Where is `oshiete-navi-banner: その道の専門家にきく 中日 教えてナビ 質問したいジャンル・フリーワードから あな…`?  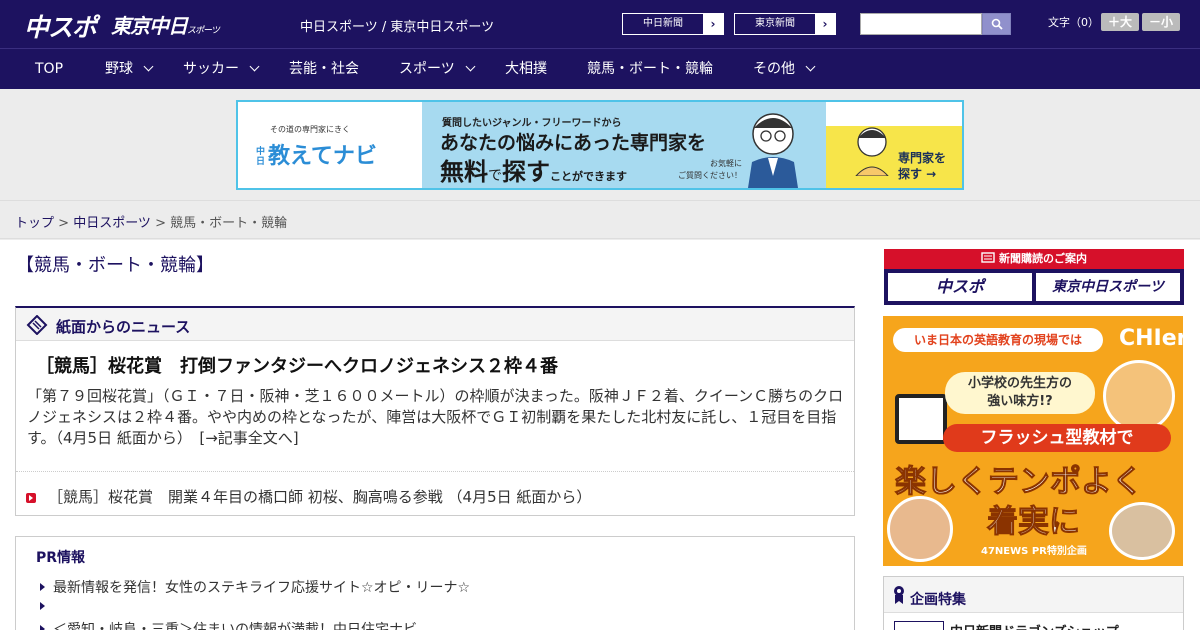 oshiete-navi-banner: その道の専門家にきく 中日 教えてナビ 質問したいジャンル・フリーワードから あな… is located at coordinates (600, 145).